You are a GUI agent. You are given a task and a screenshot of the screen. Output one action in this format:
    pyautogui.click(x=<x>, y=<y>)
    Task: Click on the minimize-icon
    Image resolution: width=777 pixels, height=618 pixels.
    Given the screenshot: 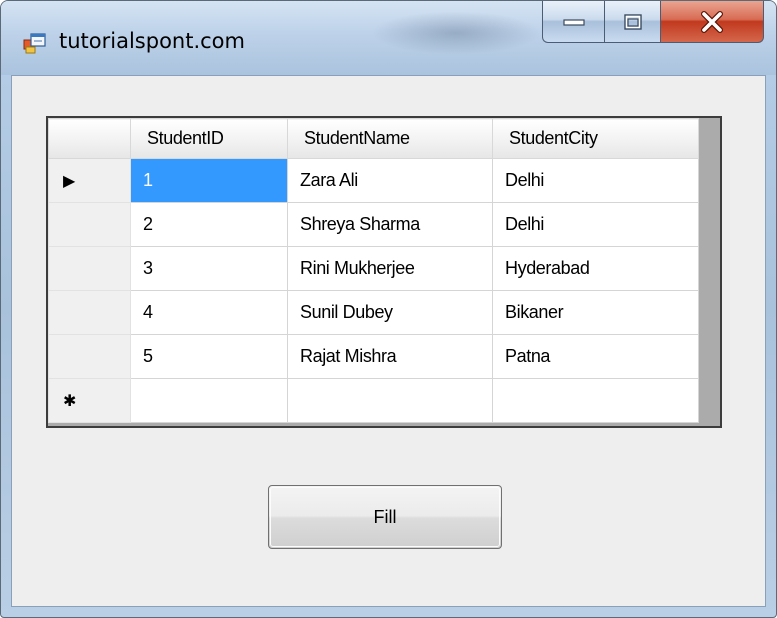 What is the action you would take?
    pyautogui.click(x=573, y=22)
    